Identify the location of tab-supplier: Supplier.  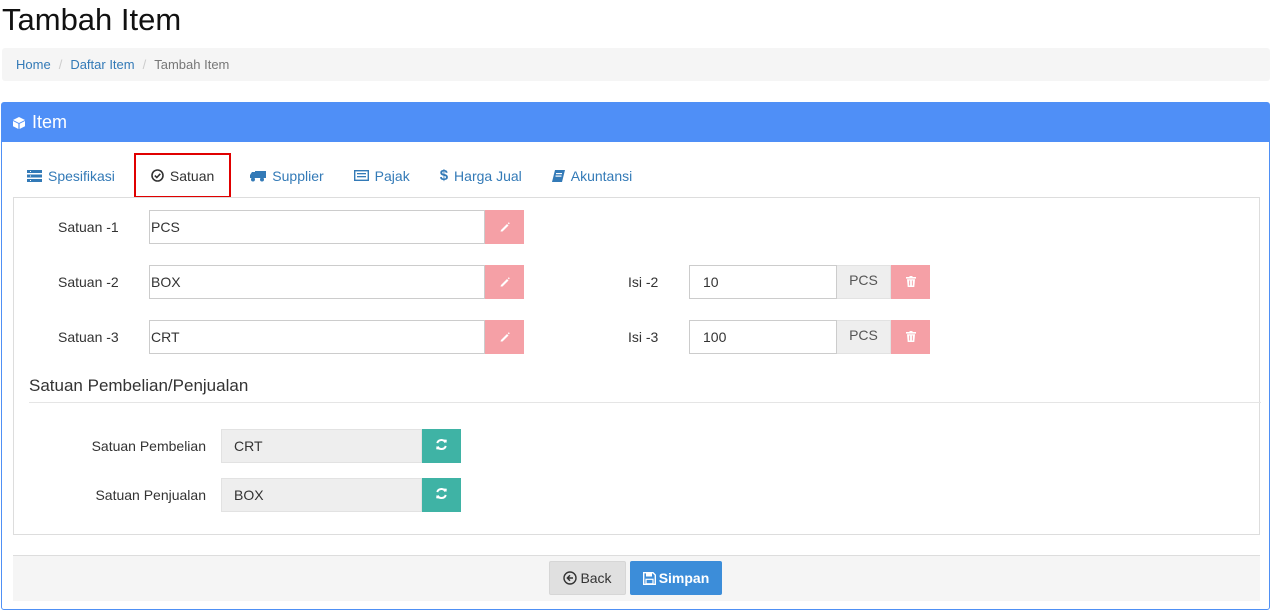
(286, 175).